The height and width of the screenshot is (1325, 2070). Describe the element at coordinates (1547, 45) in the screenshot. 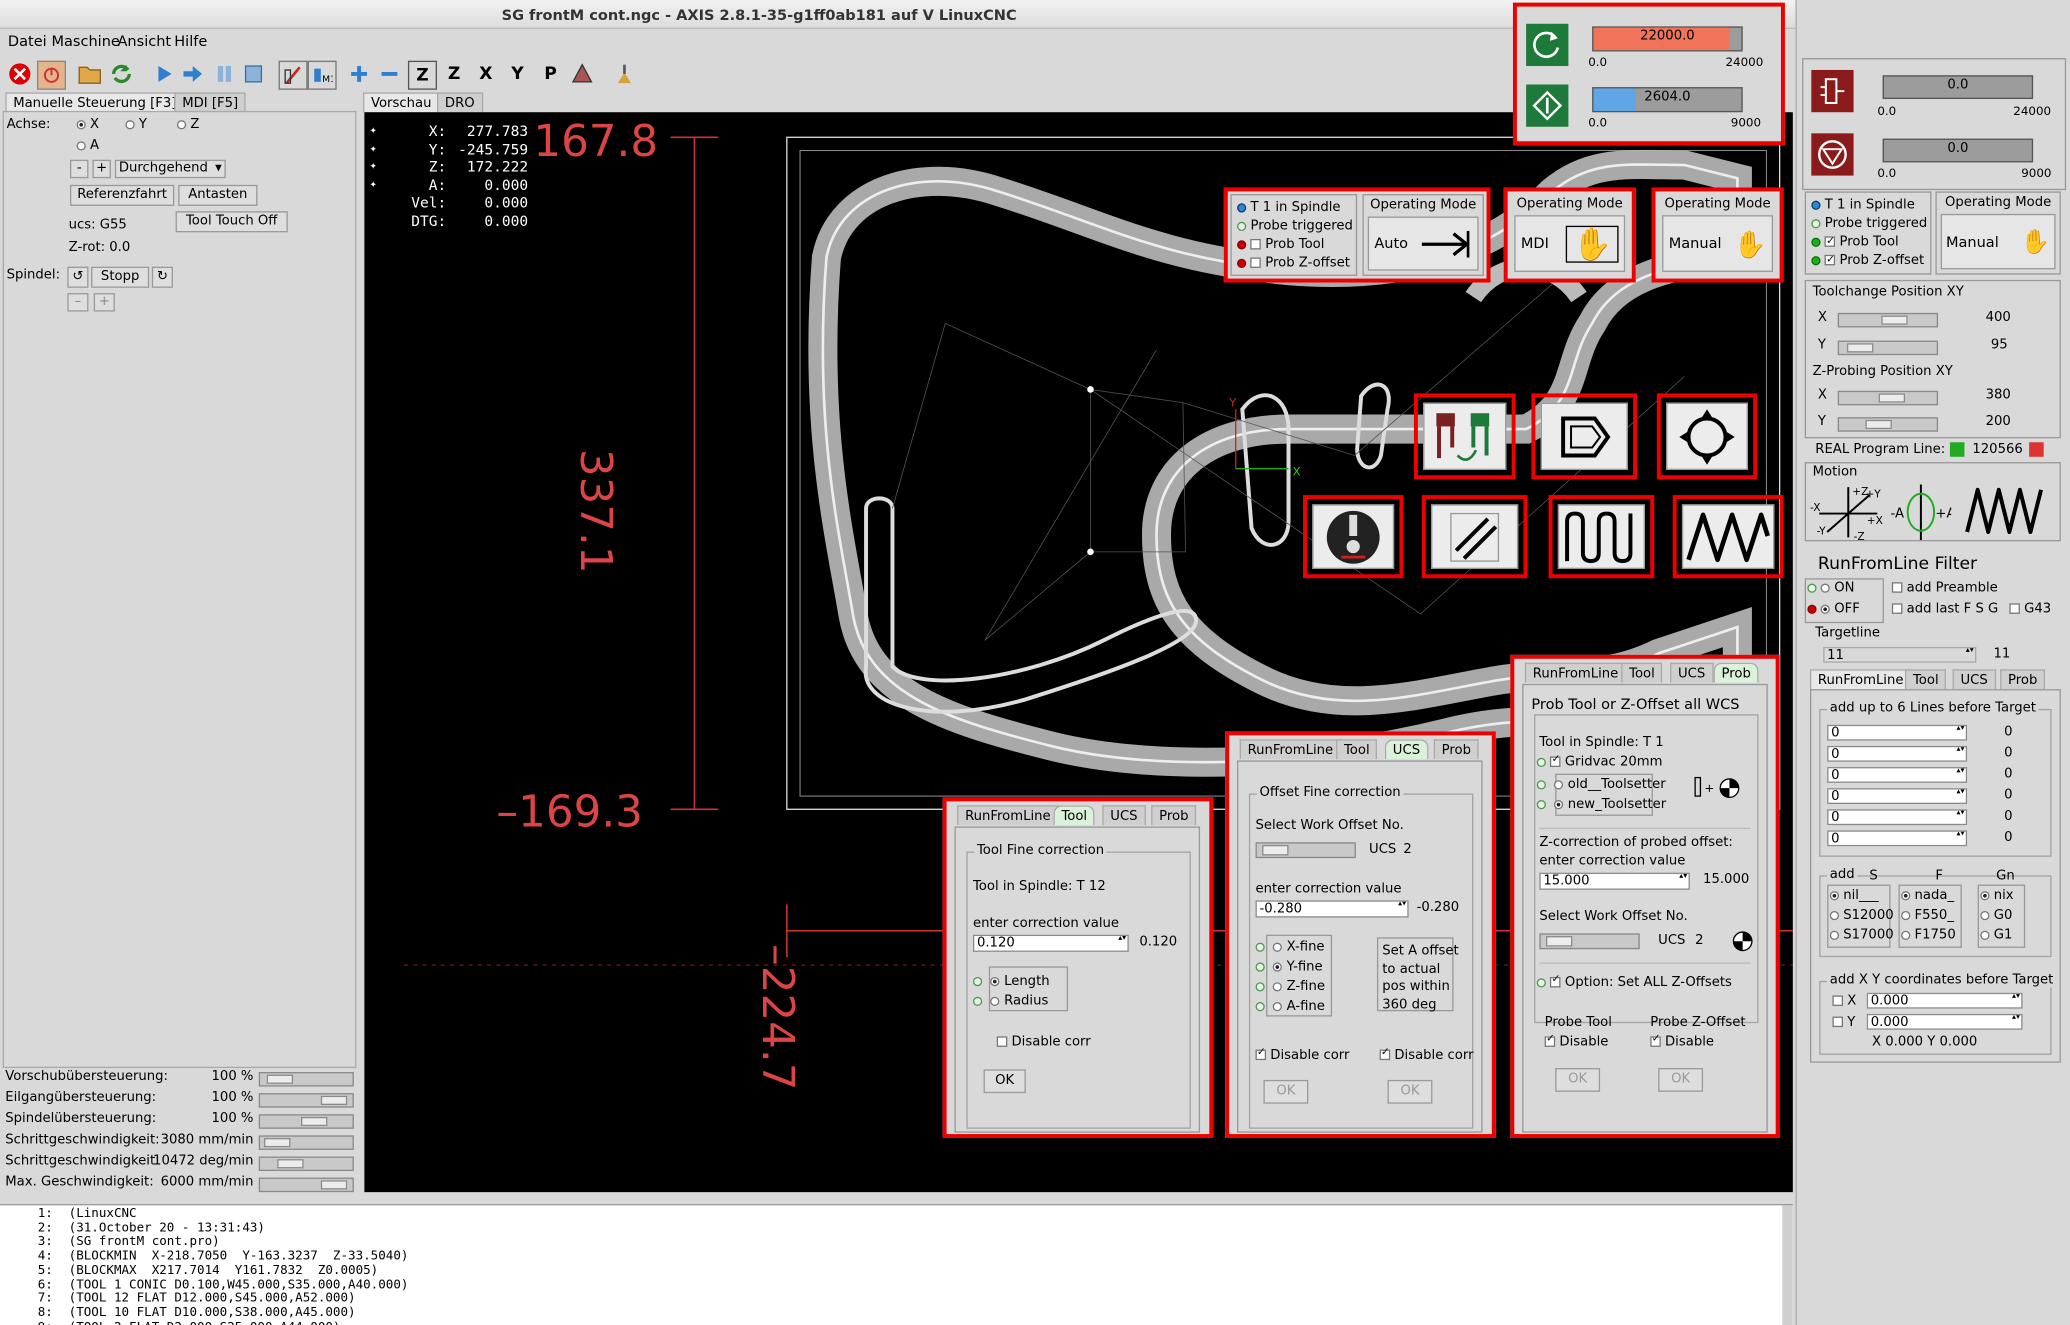

I see `spindle-run-icon` at that location.